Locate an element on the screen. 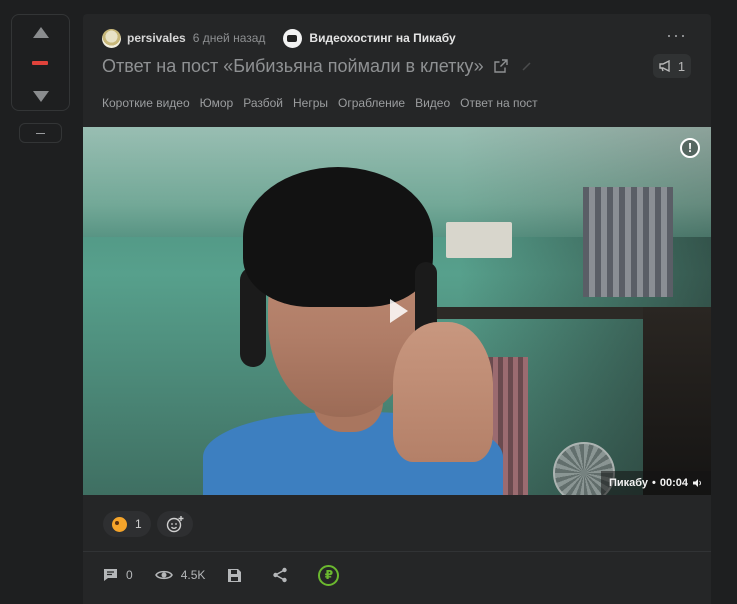  comments-count: 0 is located at coordinates (129, 575).